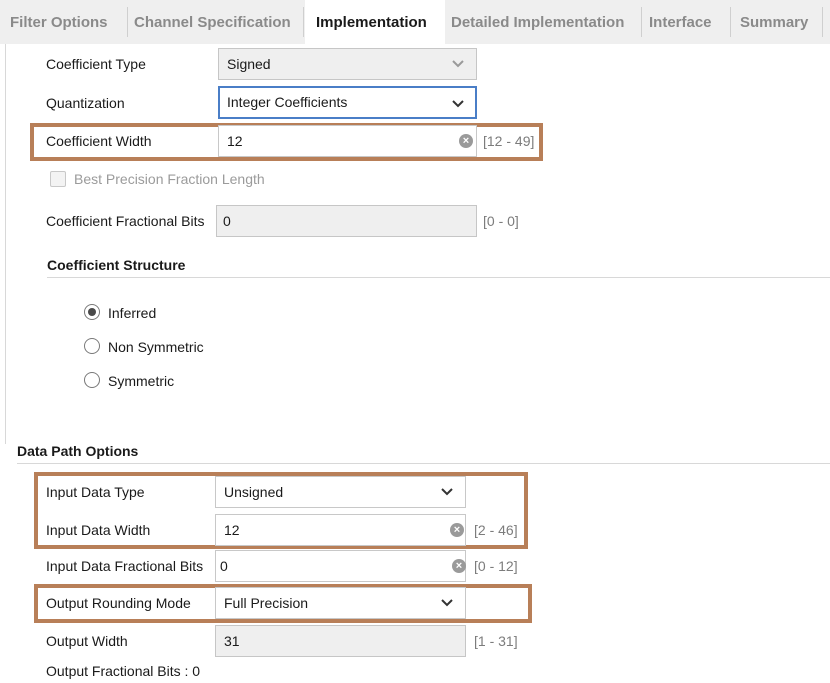 This screenshot has height=683, width=830. I want to click on input-data-fractional-bits-label: Input Data Fractional Bits, so click(125, 566).